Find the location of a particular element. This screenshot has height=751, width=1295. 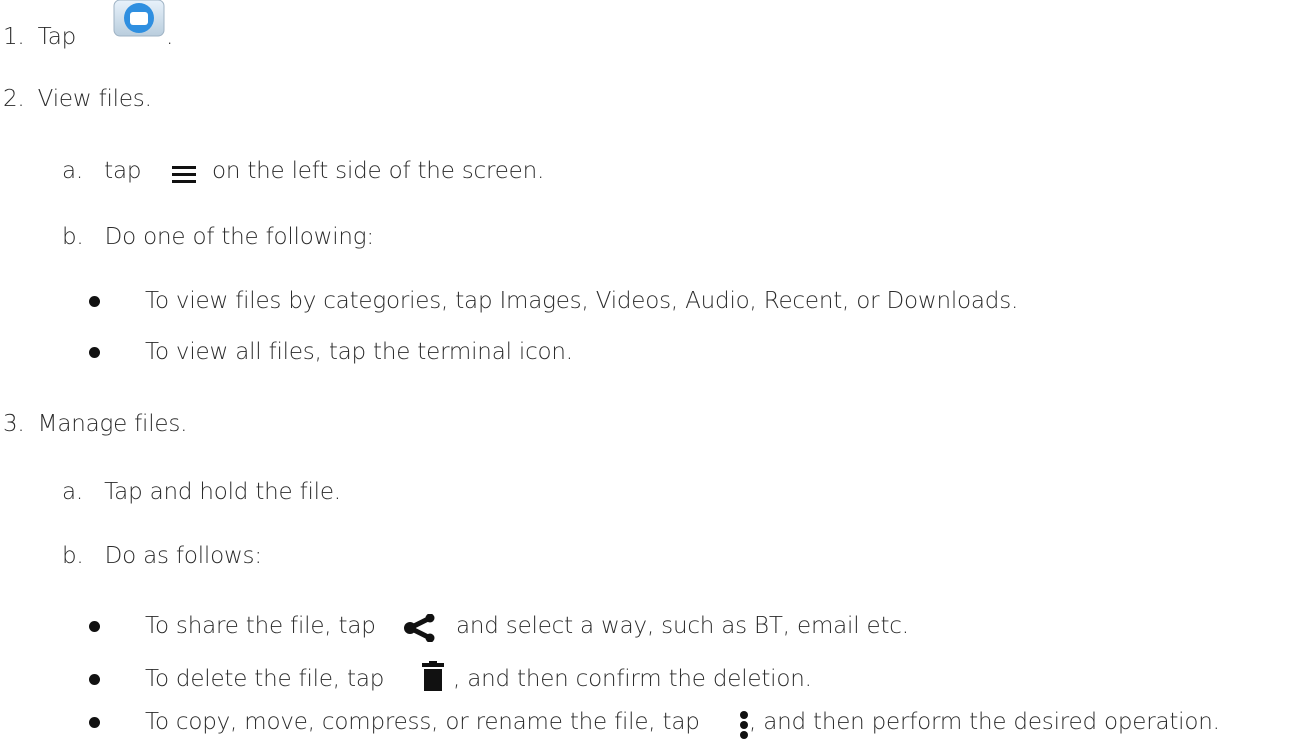

bullet-text: , and then confirm the deletion. is located at coordinates (632, 679).